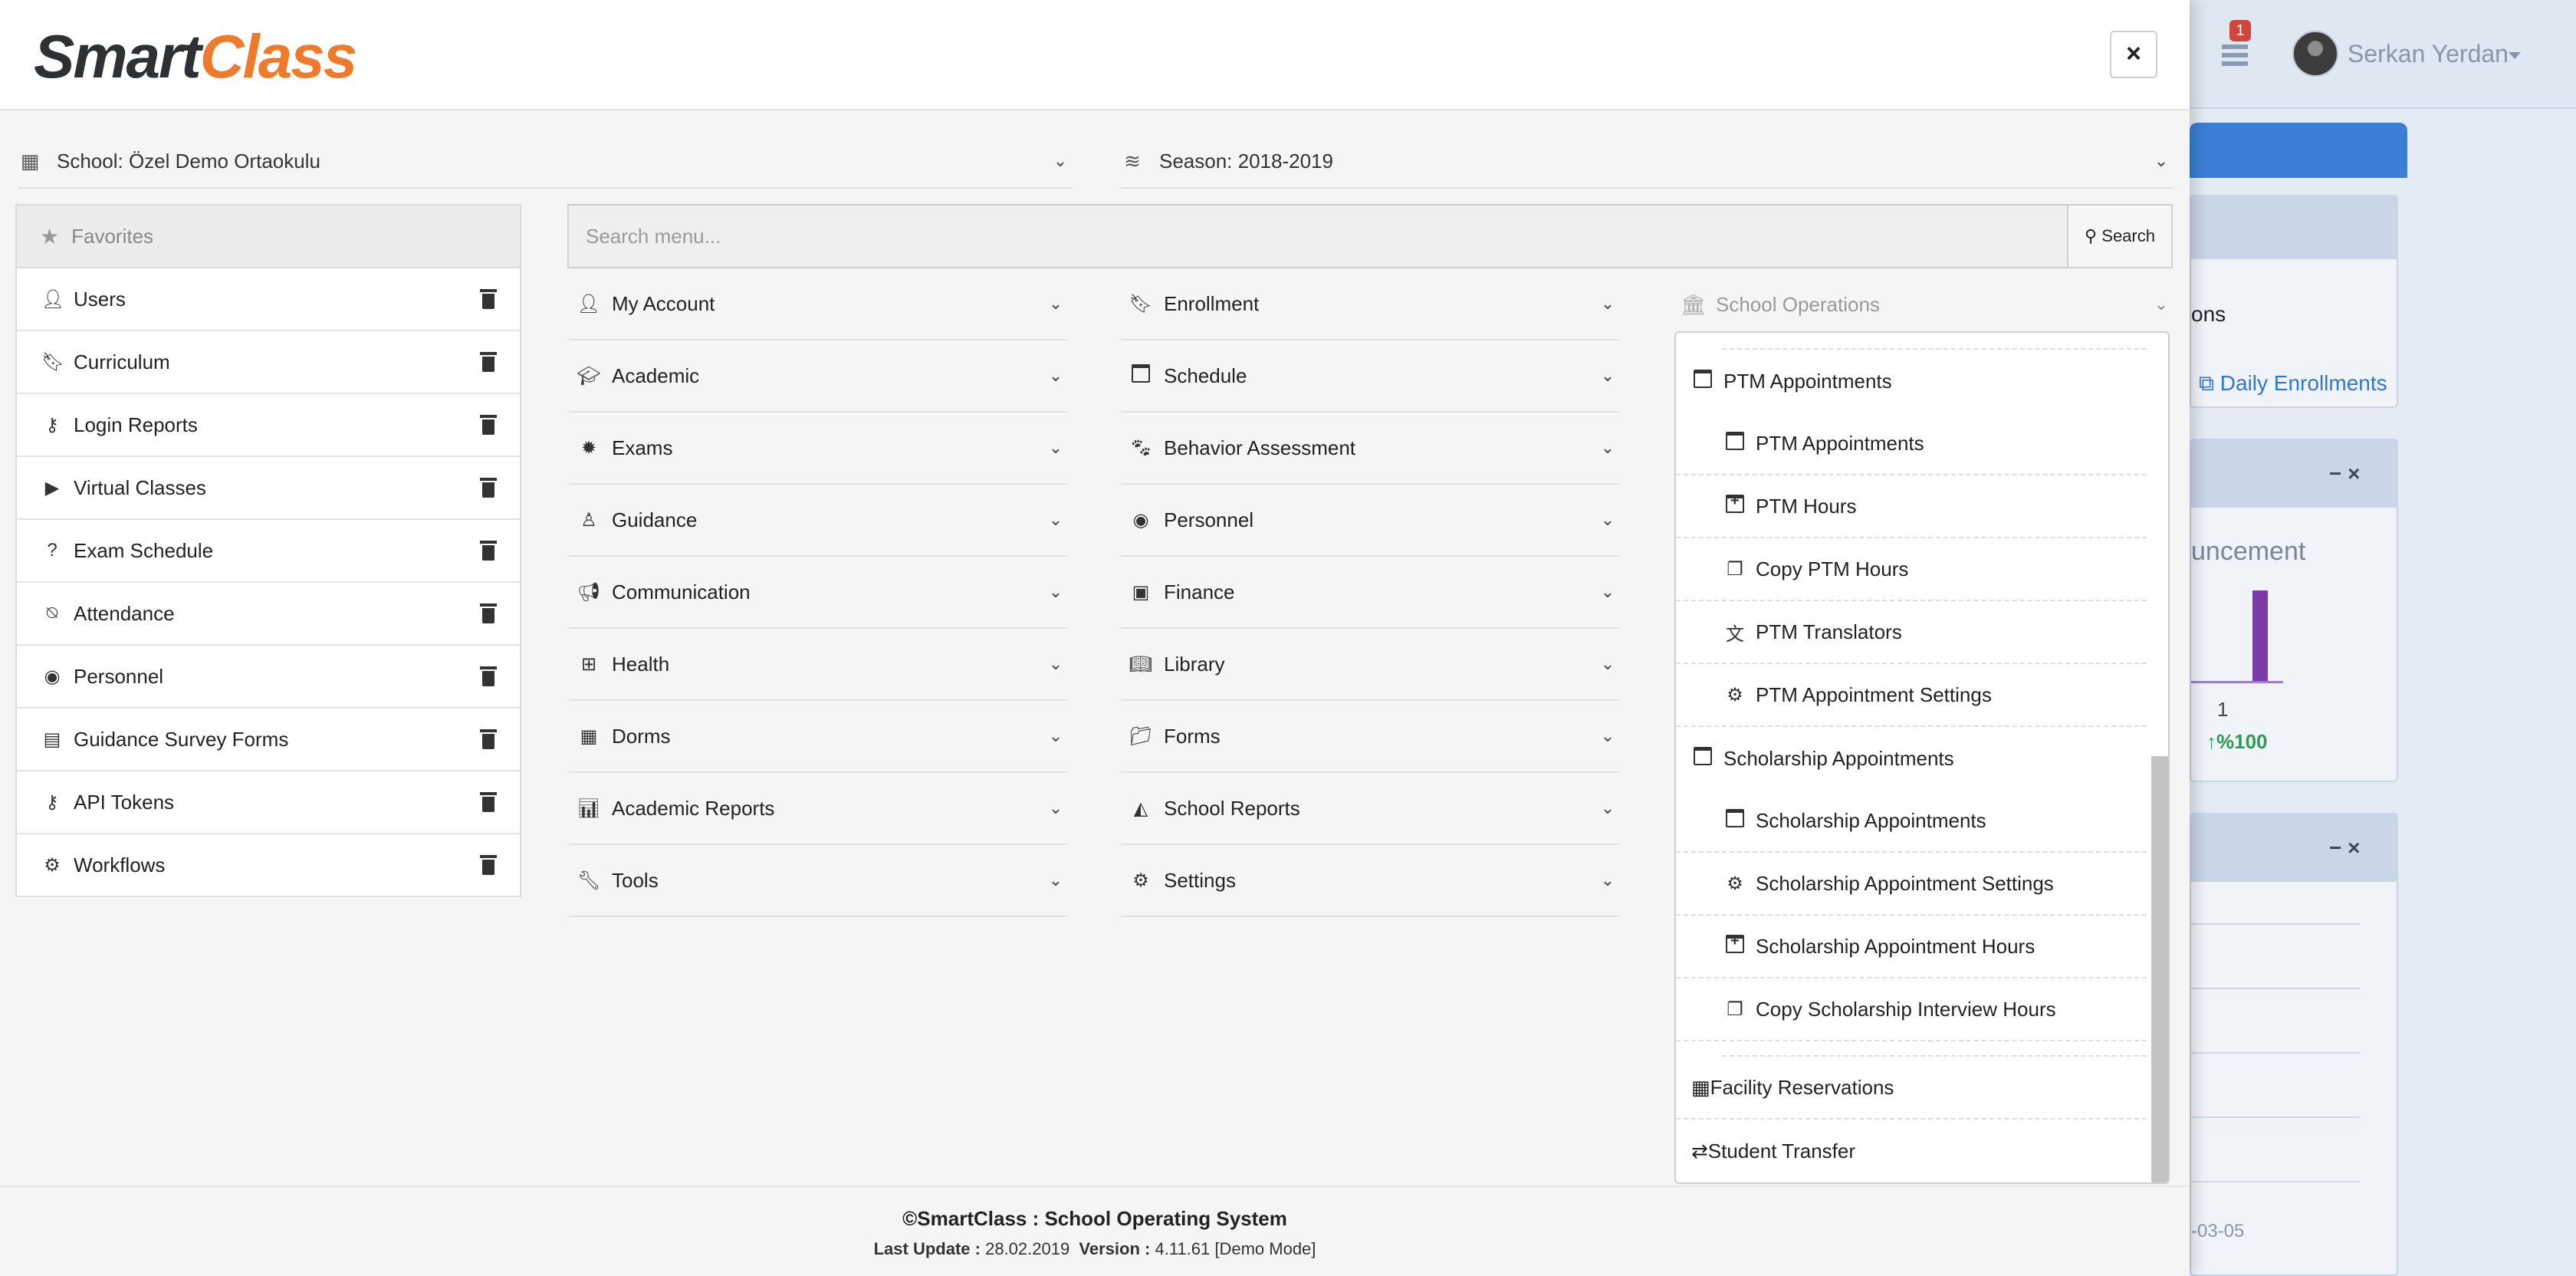  What do you see at coordinates (268, 740) in the screenshot?
I see `favorite-item-guidance-survey-forms: ▤ Guidance Survey Forms` at bounding box center [268, 740].